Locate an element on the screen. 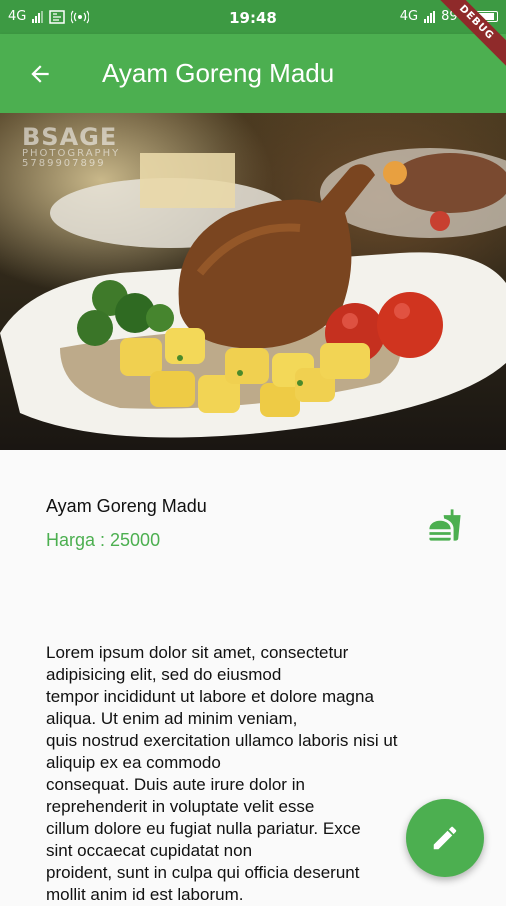  fastfood-icon is located at coordinates (445, 525).